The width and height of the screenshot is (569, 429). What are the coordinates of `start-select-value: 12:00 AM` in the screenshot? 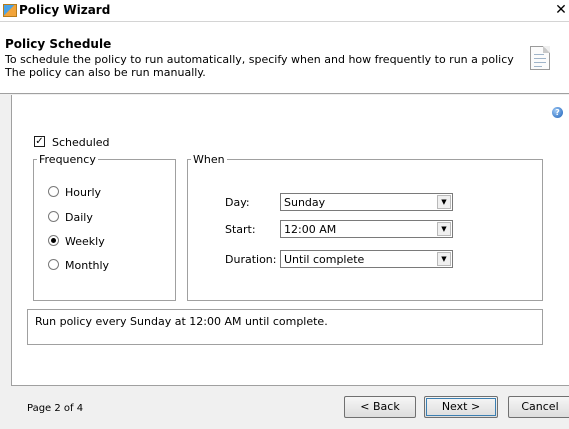 It's located at (310, 229).